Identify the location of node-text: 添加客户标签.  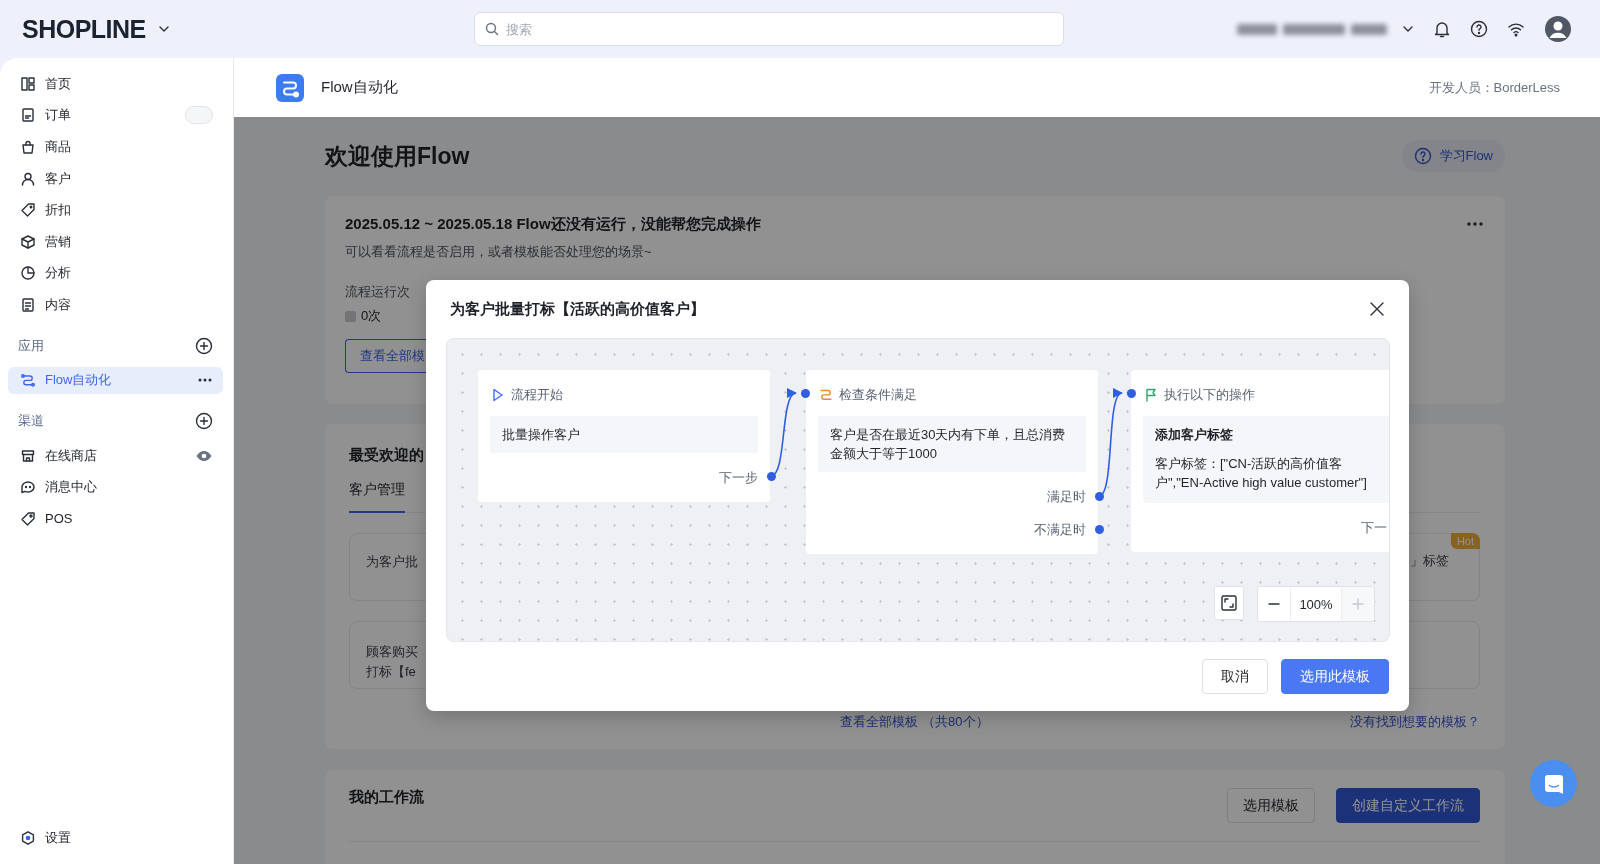
(1194, 435).